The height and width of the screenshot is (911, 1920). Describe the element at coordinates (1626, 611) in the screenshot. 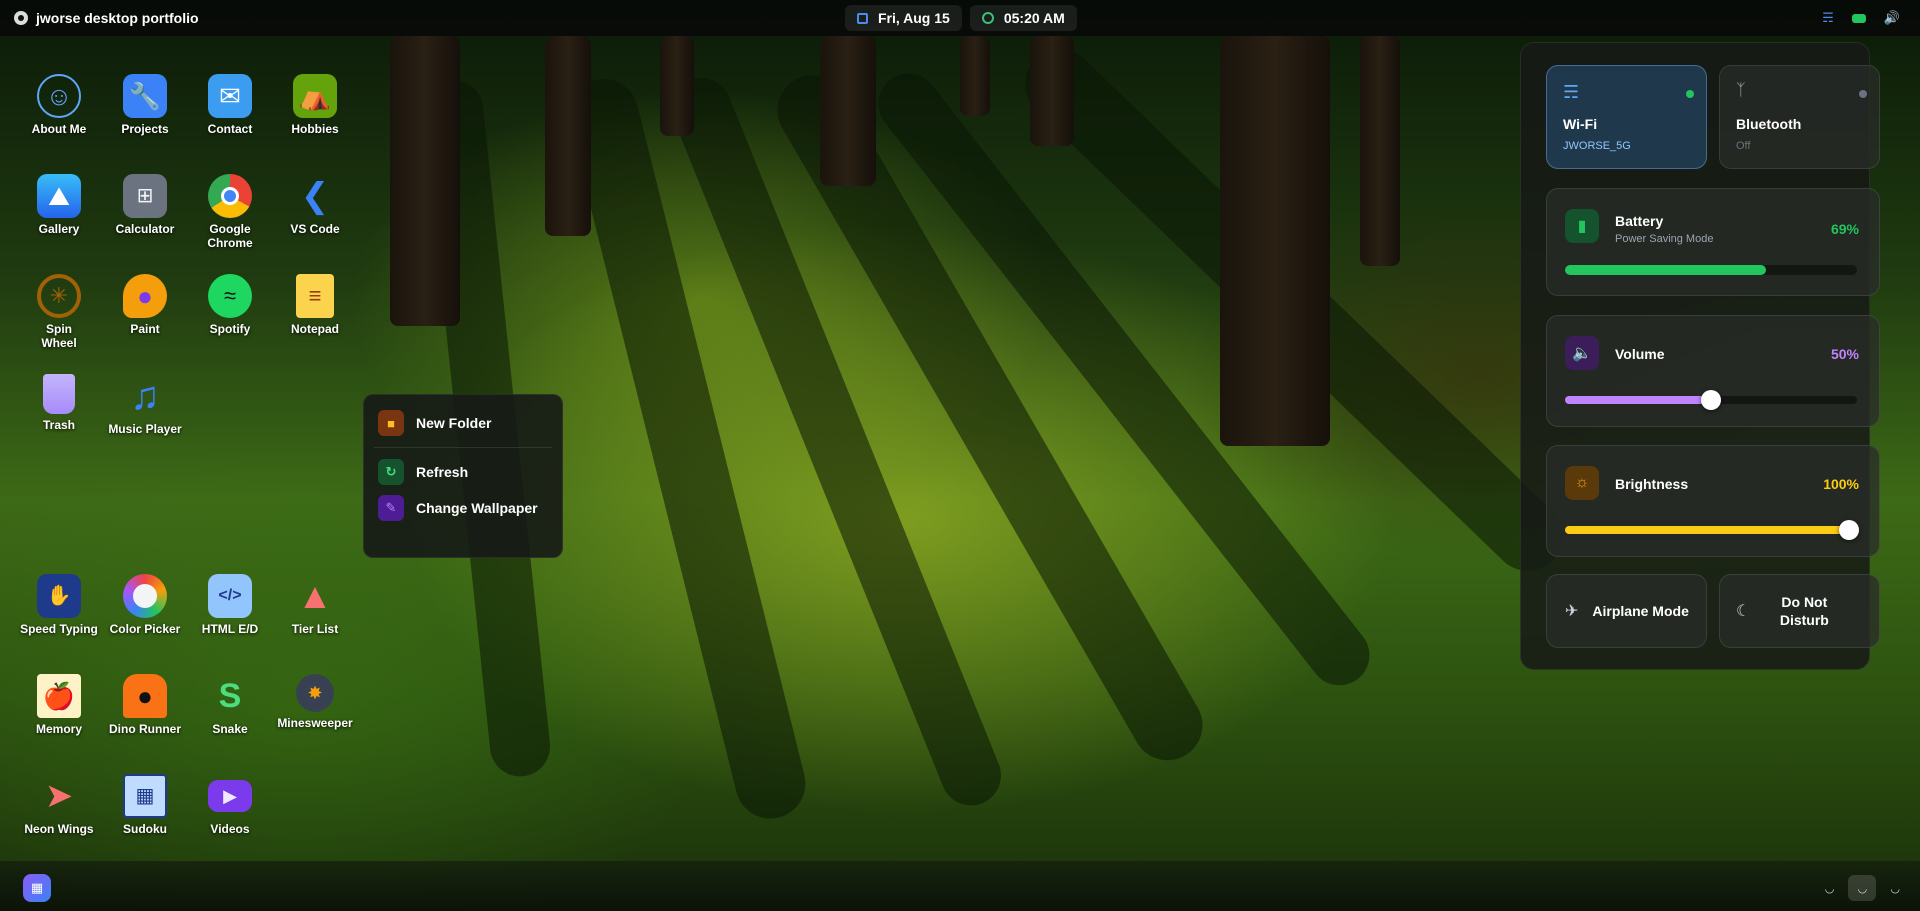

I see `airplane-mode-button: ✈ Airplane Mode` at that location.